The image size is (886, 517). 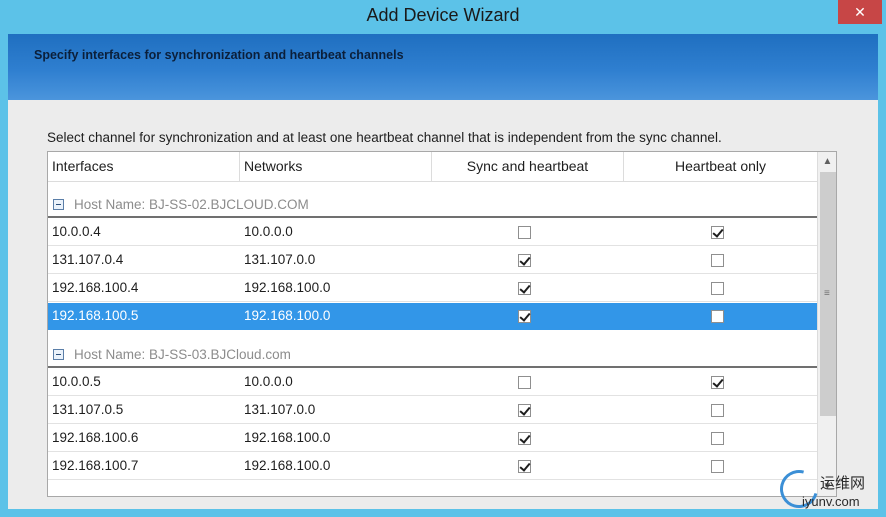 What do you see at coordinates (182, 354) in the screenshot?
I see `host-name-label: Host Name: BJ-SS-03.BJCloud.com` at bounding box center [182, 354].